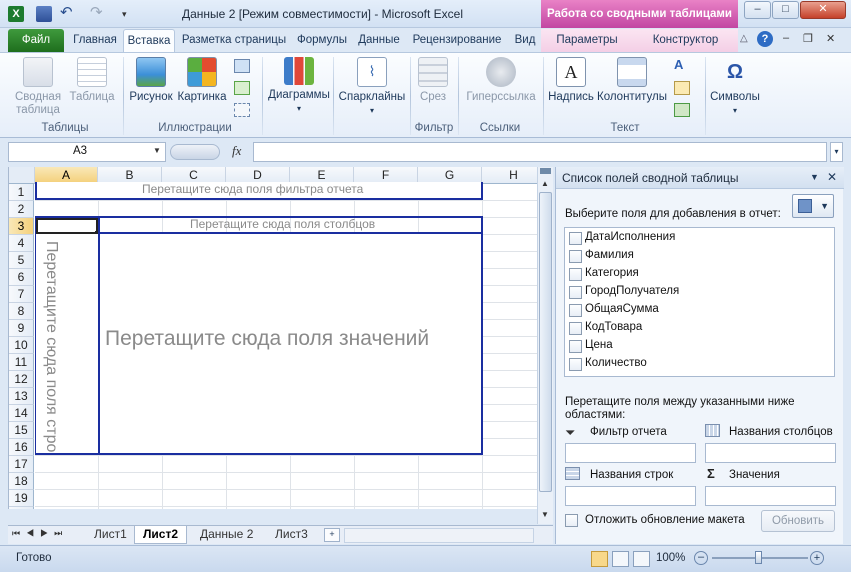  I want to click on redo-icon: ↷, so click(98, 13).